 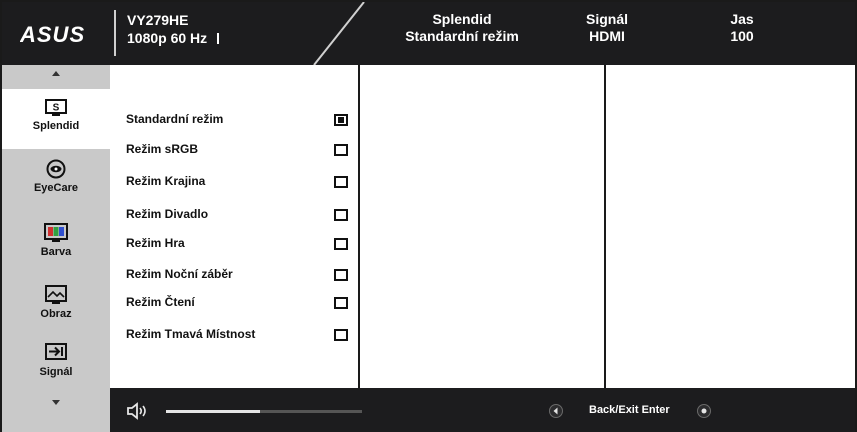 What do you see at coordinates (56, 252) in the screenshot?
I see `sidebar-item-label: Barva` at bounding box center [56, 252].